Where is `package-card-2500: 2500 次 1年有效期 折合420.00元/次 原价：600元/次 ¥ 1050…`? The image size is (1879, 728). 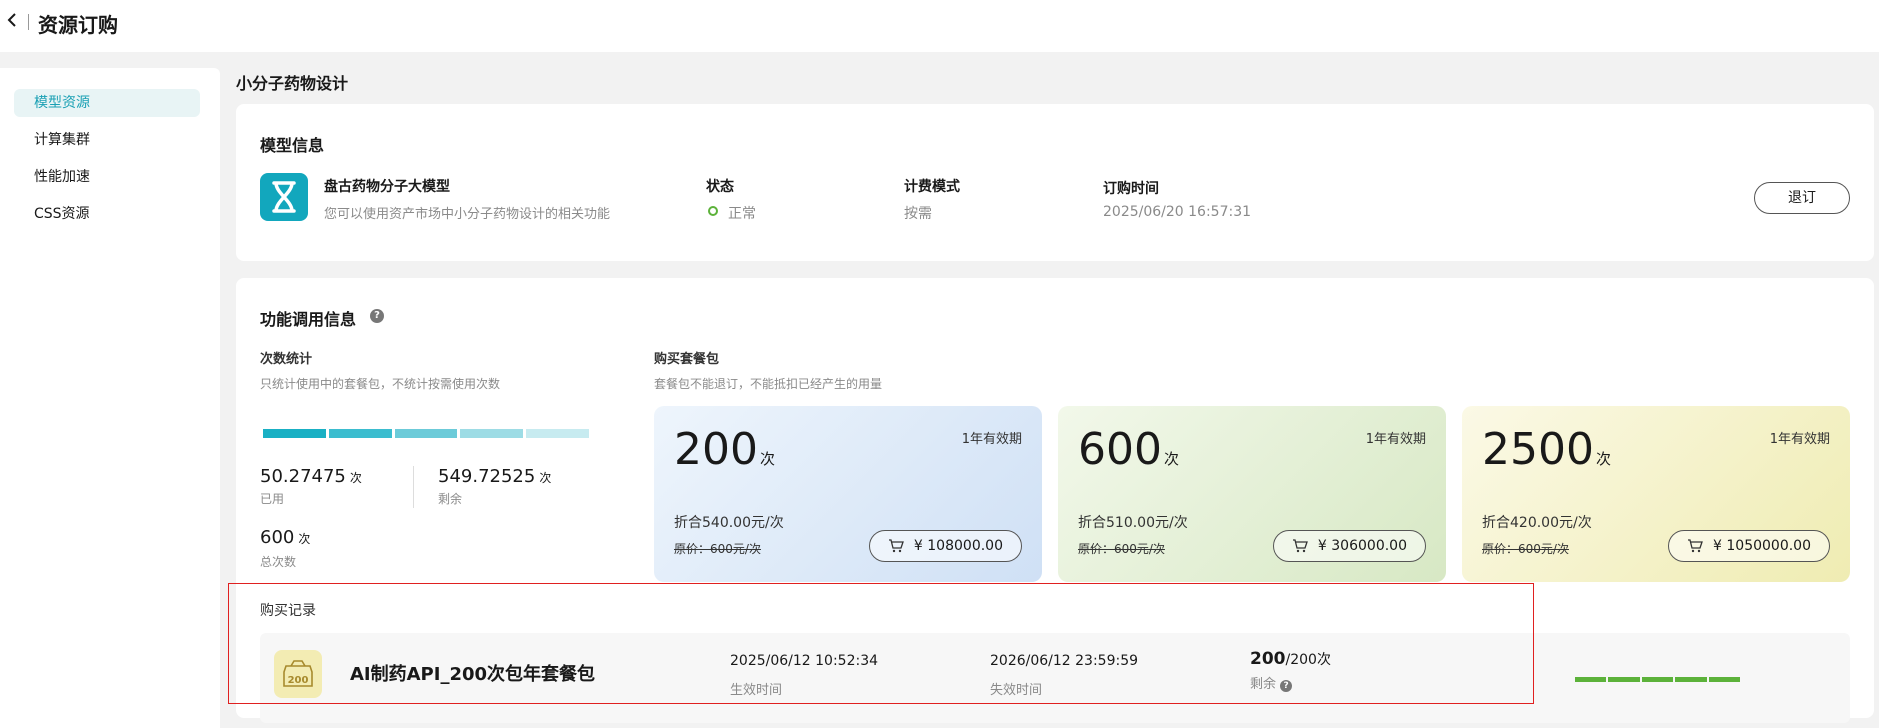
package-card-2500: 2500 次 1年有效期 折合420.00元/次 原价：600元/次 ¥ 1050… is located at coordinates (1656, 494).